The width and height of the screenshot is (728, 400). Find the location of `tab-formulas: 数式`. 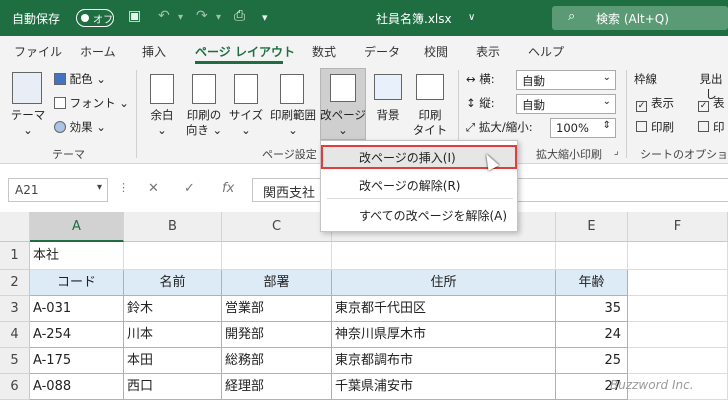

tab-formulas: 数式 is located at coordinates (324, 51).